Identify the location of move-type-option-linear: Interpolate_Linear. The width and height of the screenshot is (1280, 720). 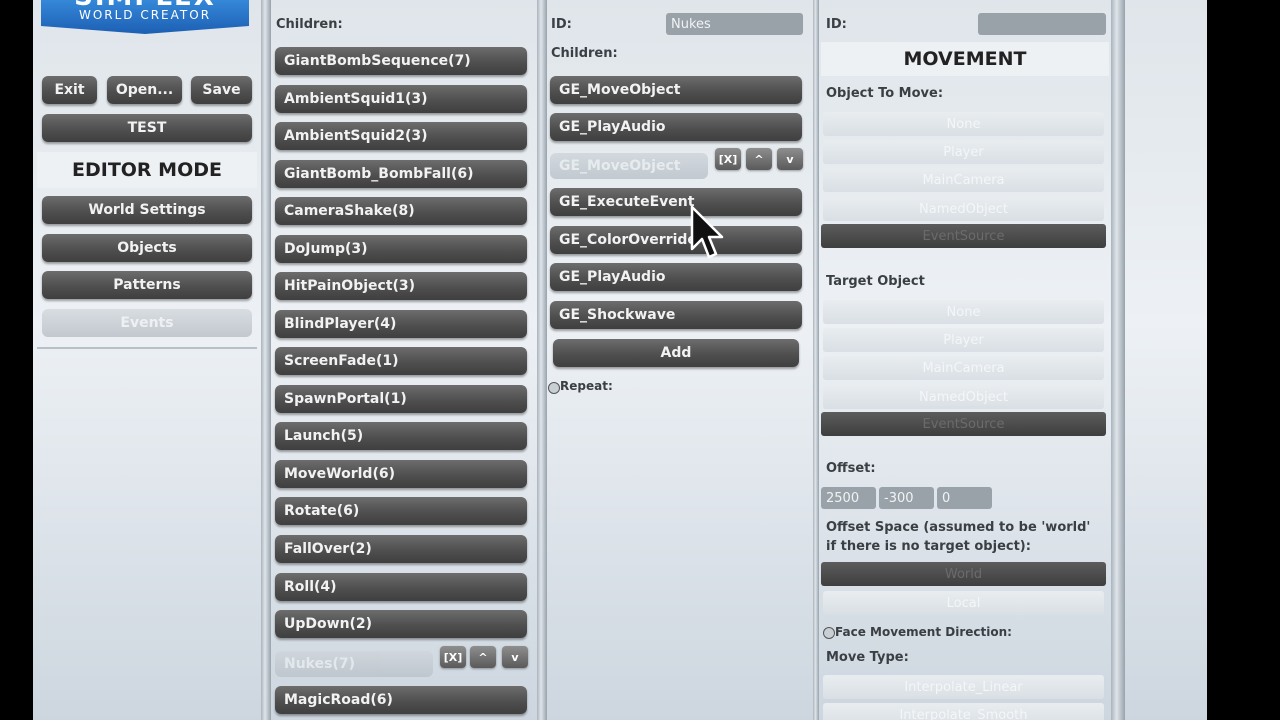
(963, 687).